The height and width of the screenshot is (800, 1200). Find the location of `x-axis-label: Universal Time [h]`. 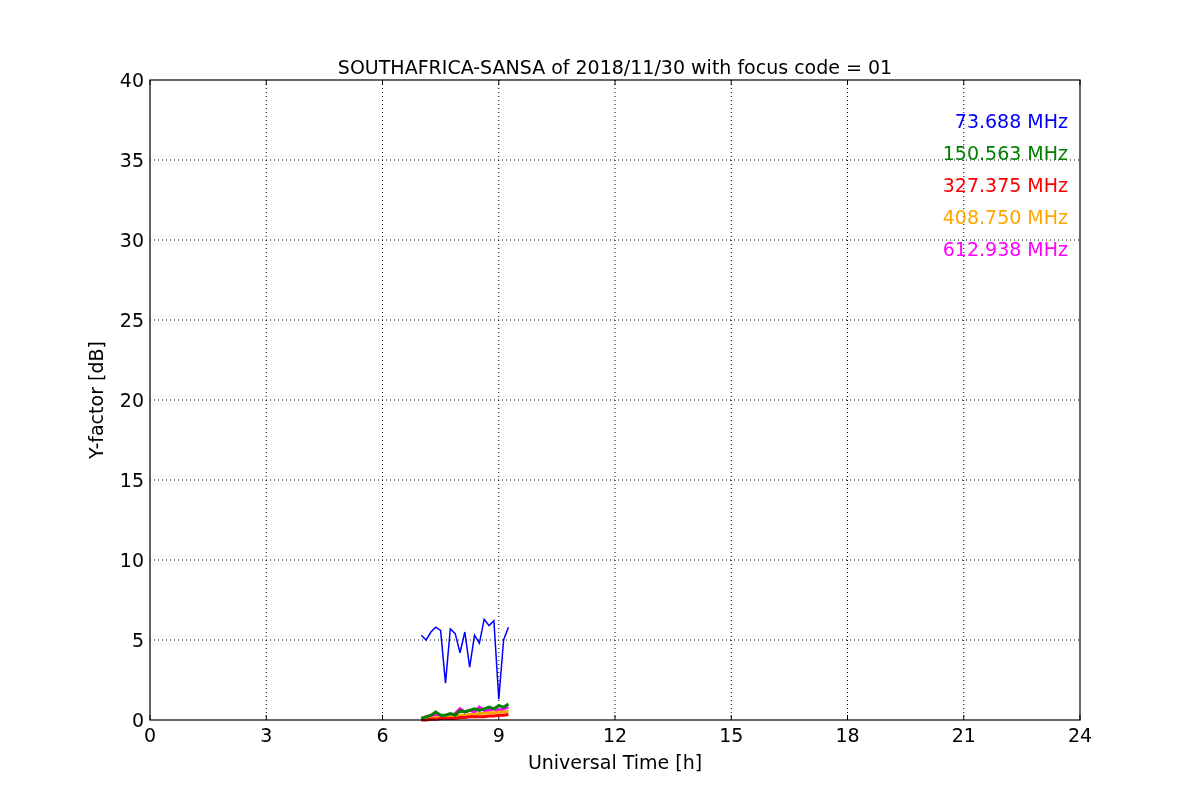

x-axis-label: Universal Time [h] is located at coordinates (615, 762).